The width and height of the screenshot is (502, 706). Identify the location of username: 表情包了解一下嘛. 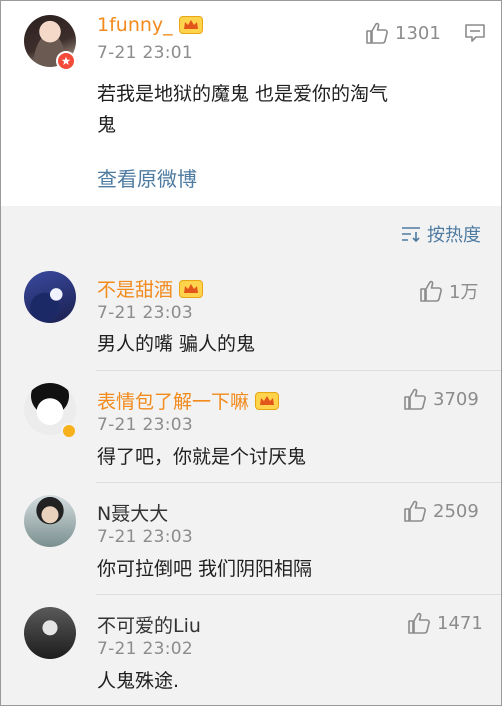
(173, 400).